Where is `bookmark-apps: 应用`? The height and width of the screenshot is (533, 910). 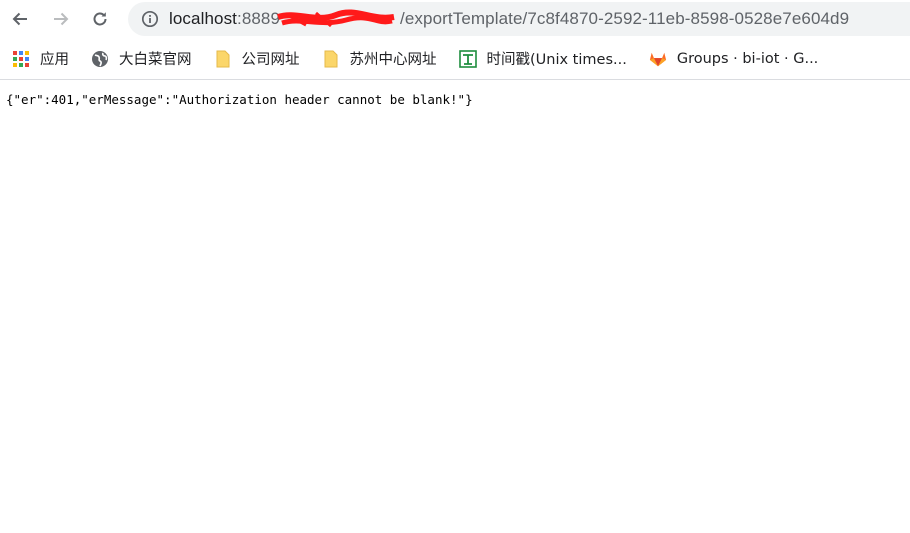
bookmark-apps: 应用 is located at coordinates (44, 59).